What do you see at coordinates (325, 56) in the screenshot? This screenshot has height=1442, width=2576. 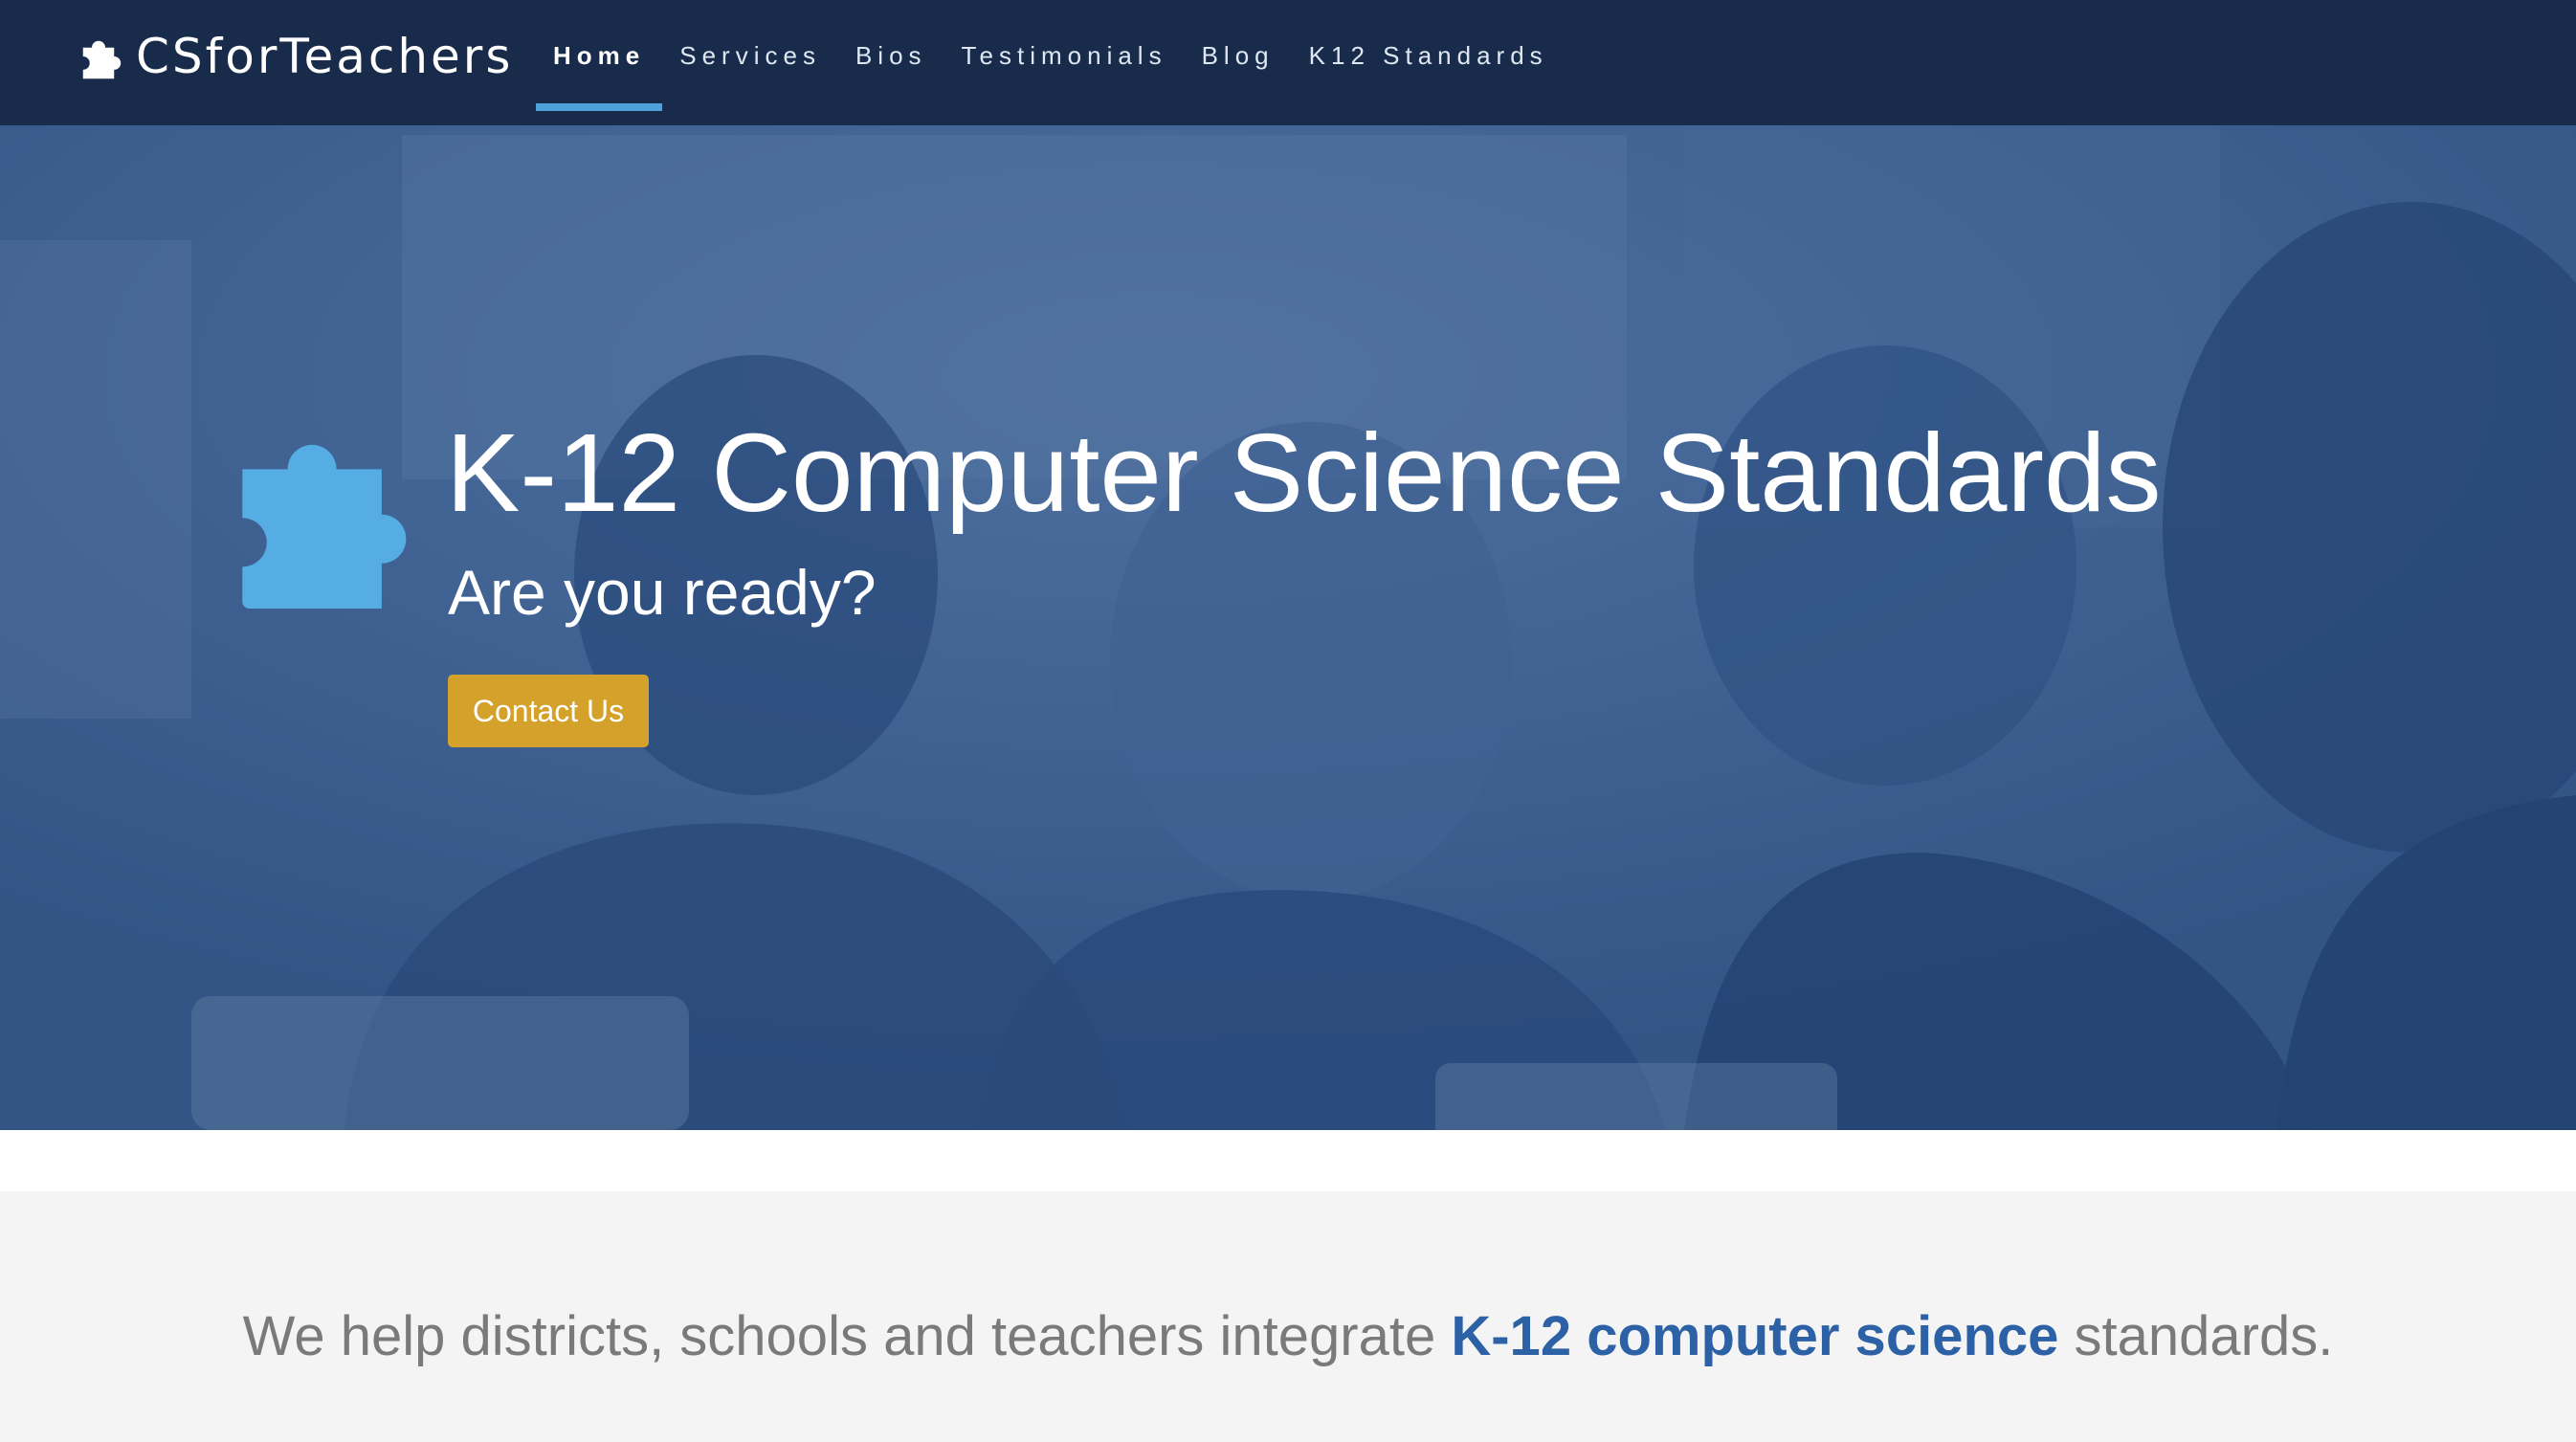 I see `brand-name: CSforTeachers` at bounding box center [325, 56].